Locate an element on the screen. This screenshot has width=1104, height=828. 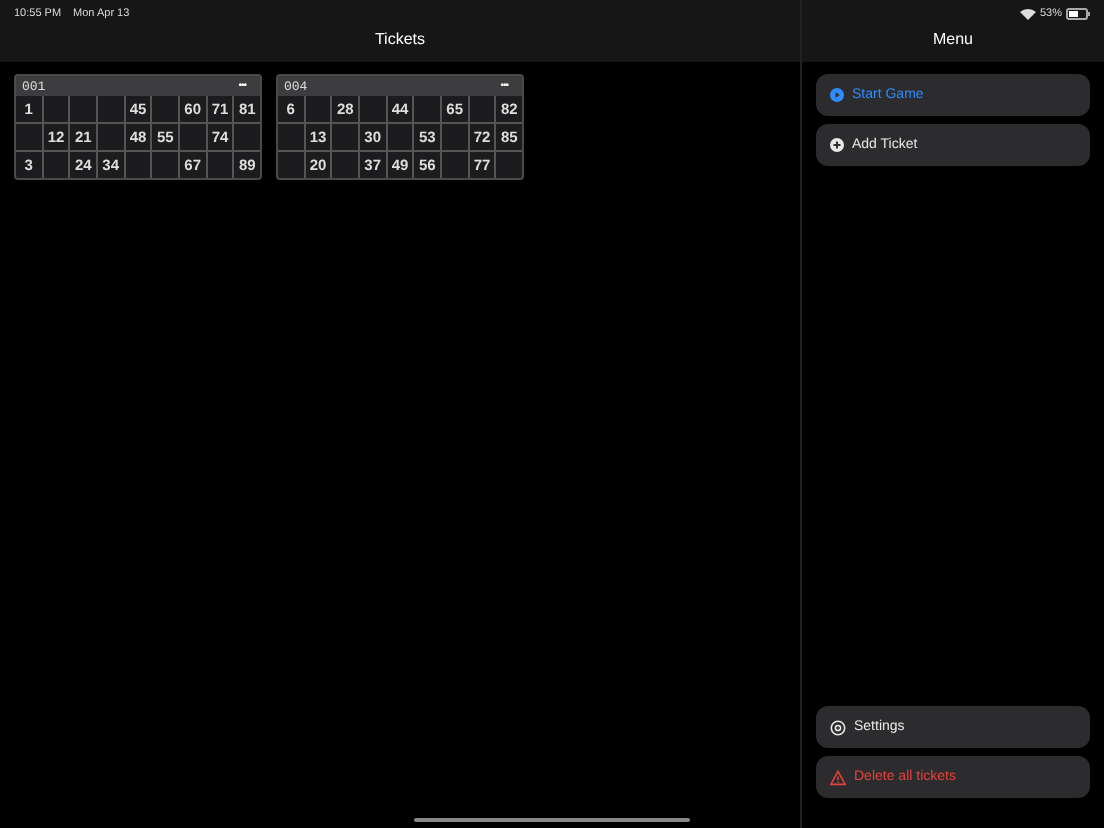
plus-icon is located at coordinates (837, 145).